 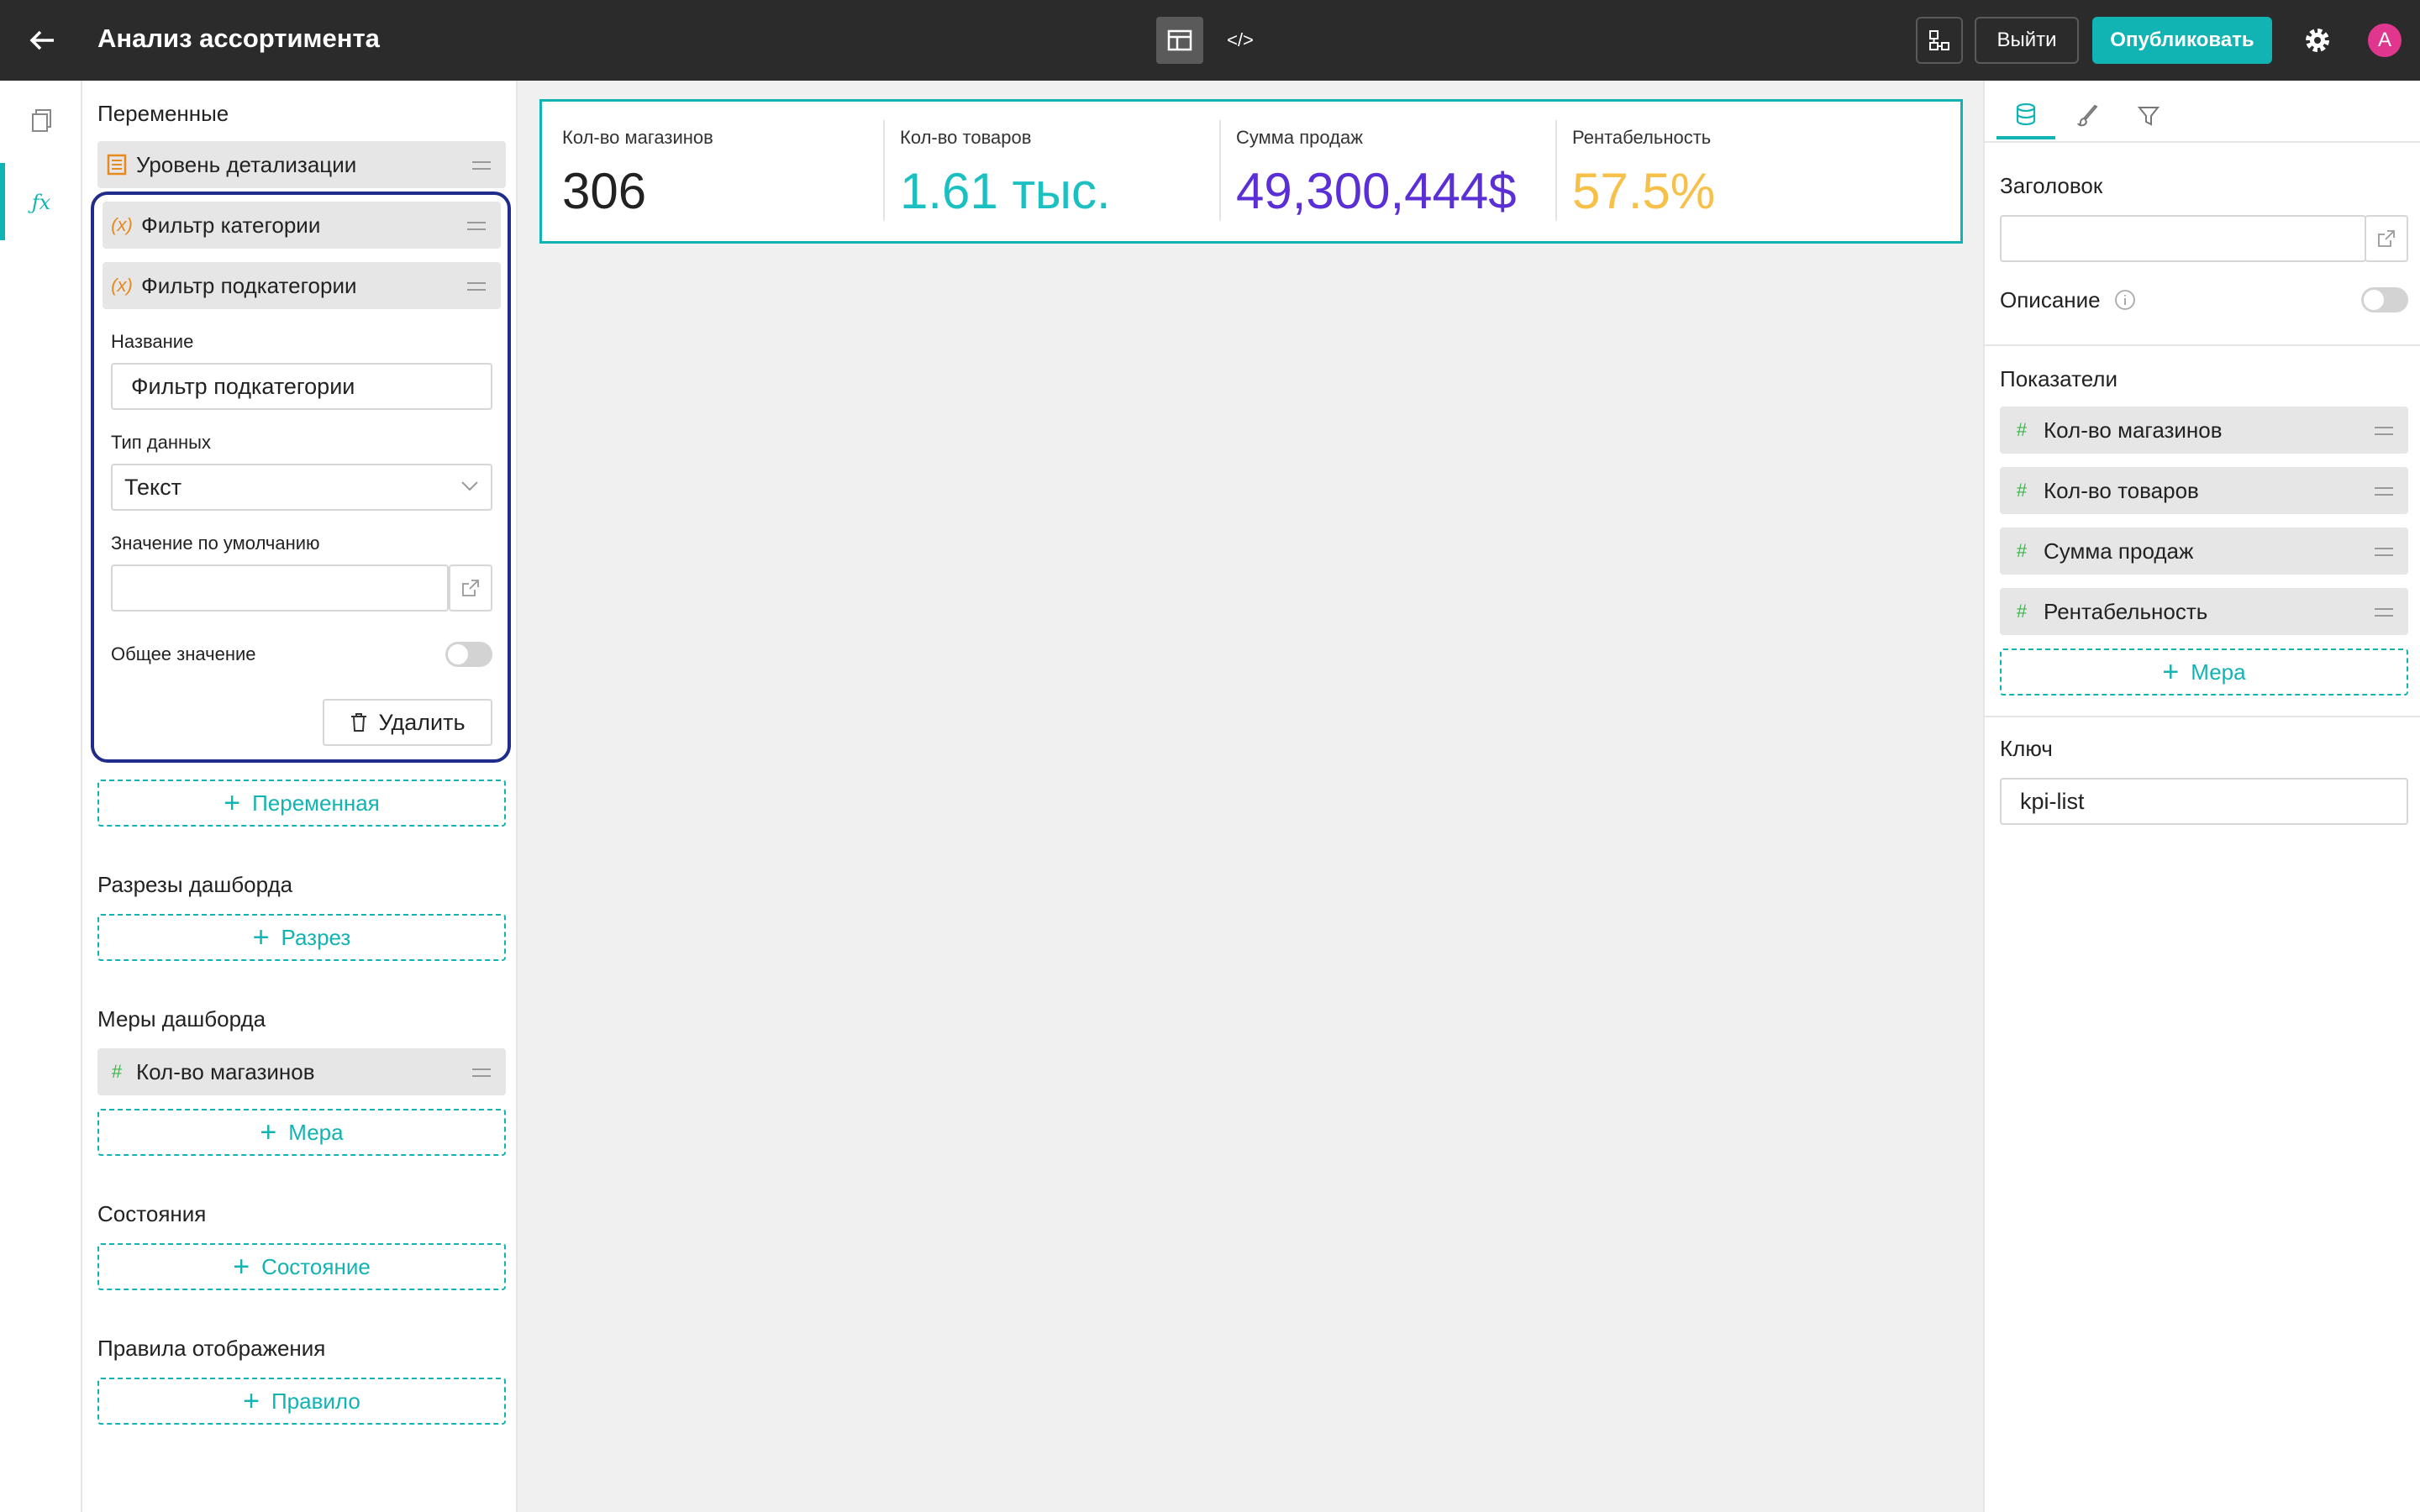 What do you see at coordinates (2027, 748) in the screenshot?
I see `key-label: Ключ` at bounding box center [2027, 748].